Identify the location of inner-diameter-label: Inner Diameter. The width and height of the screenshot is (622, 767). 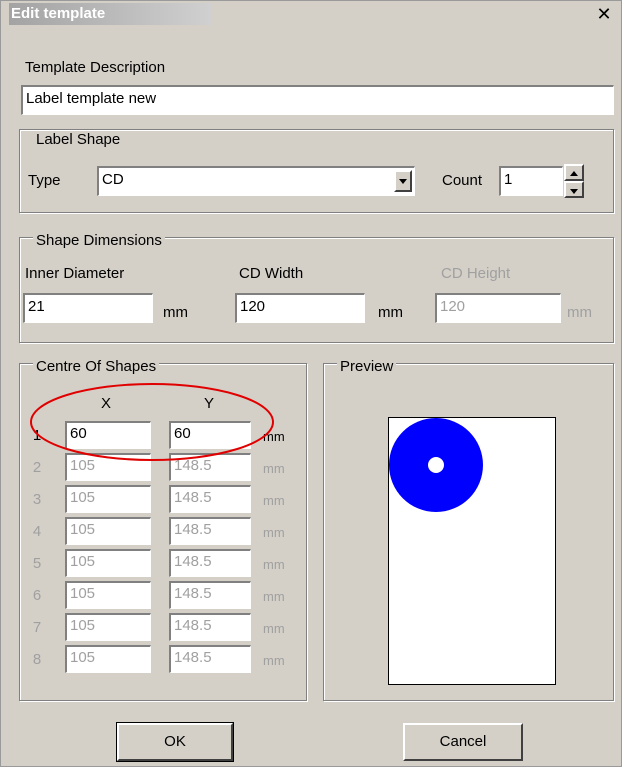
(75, 273).